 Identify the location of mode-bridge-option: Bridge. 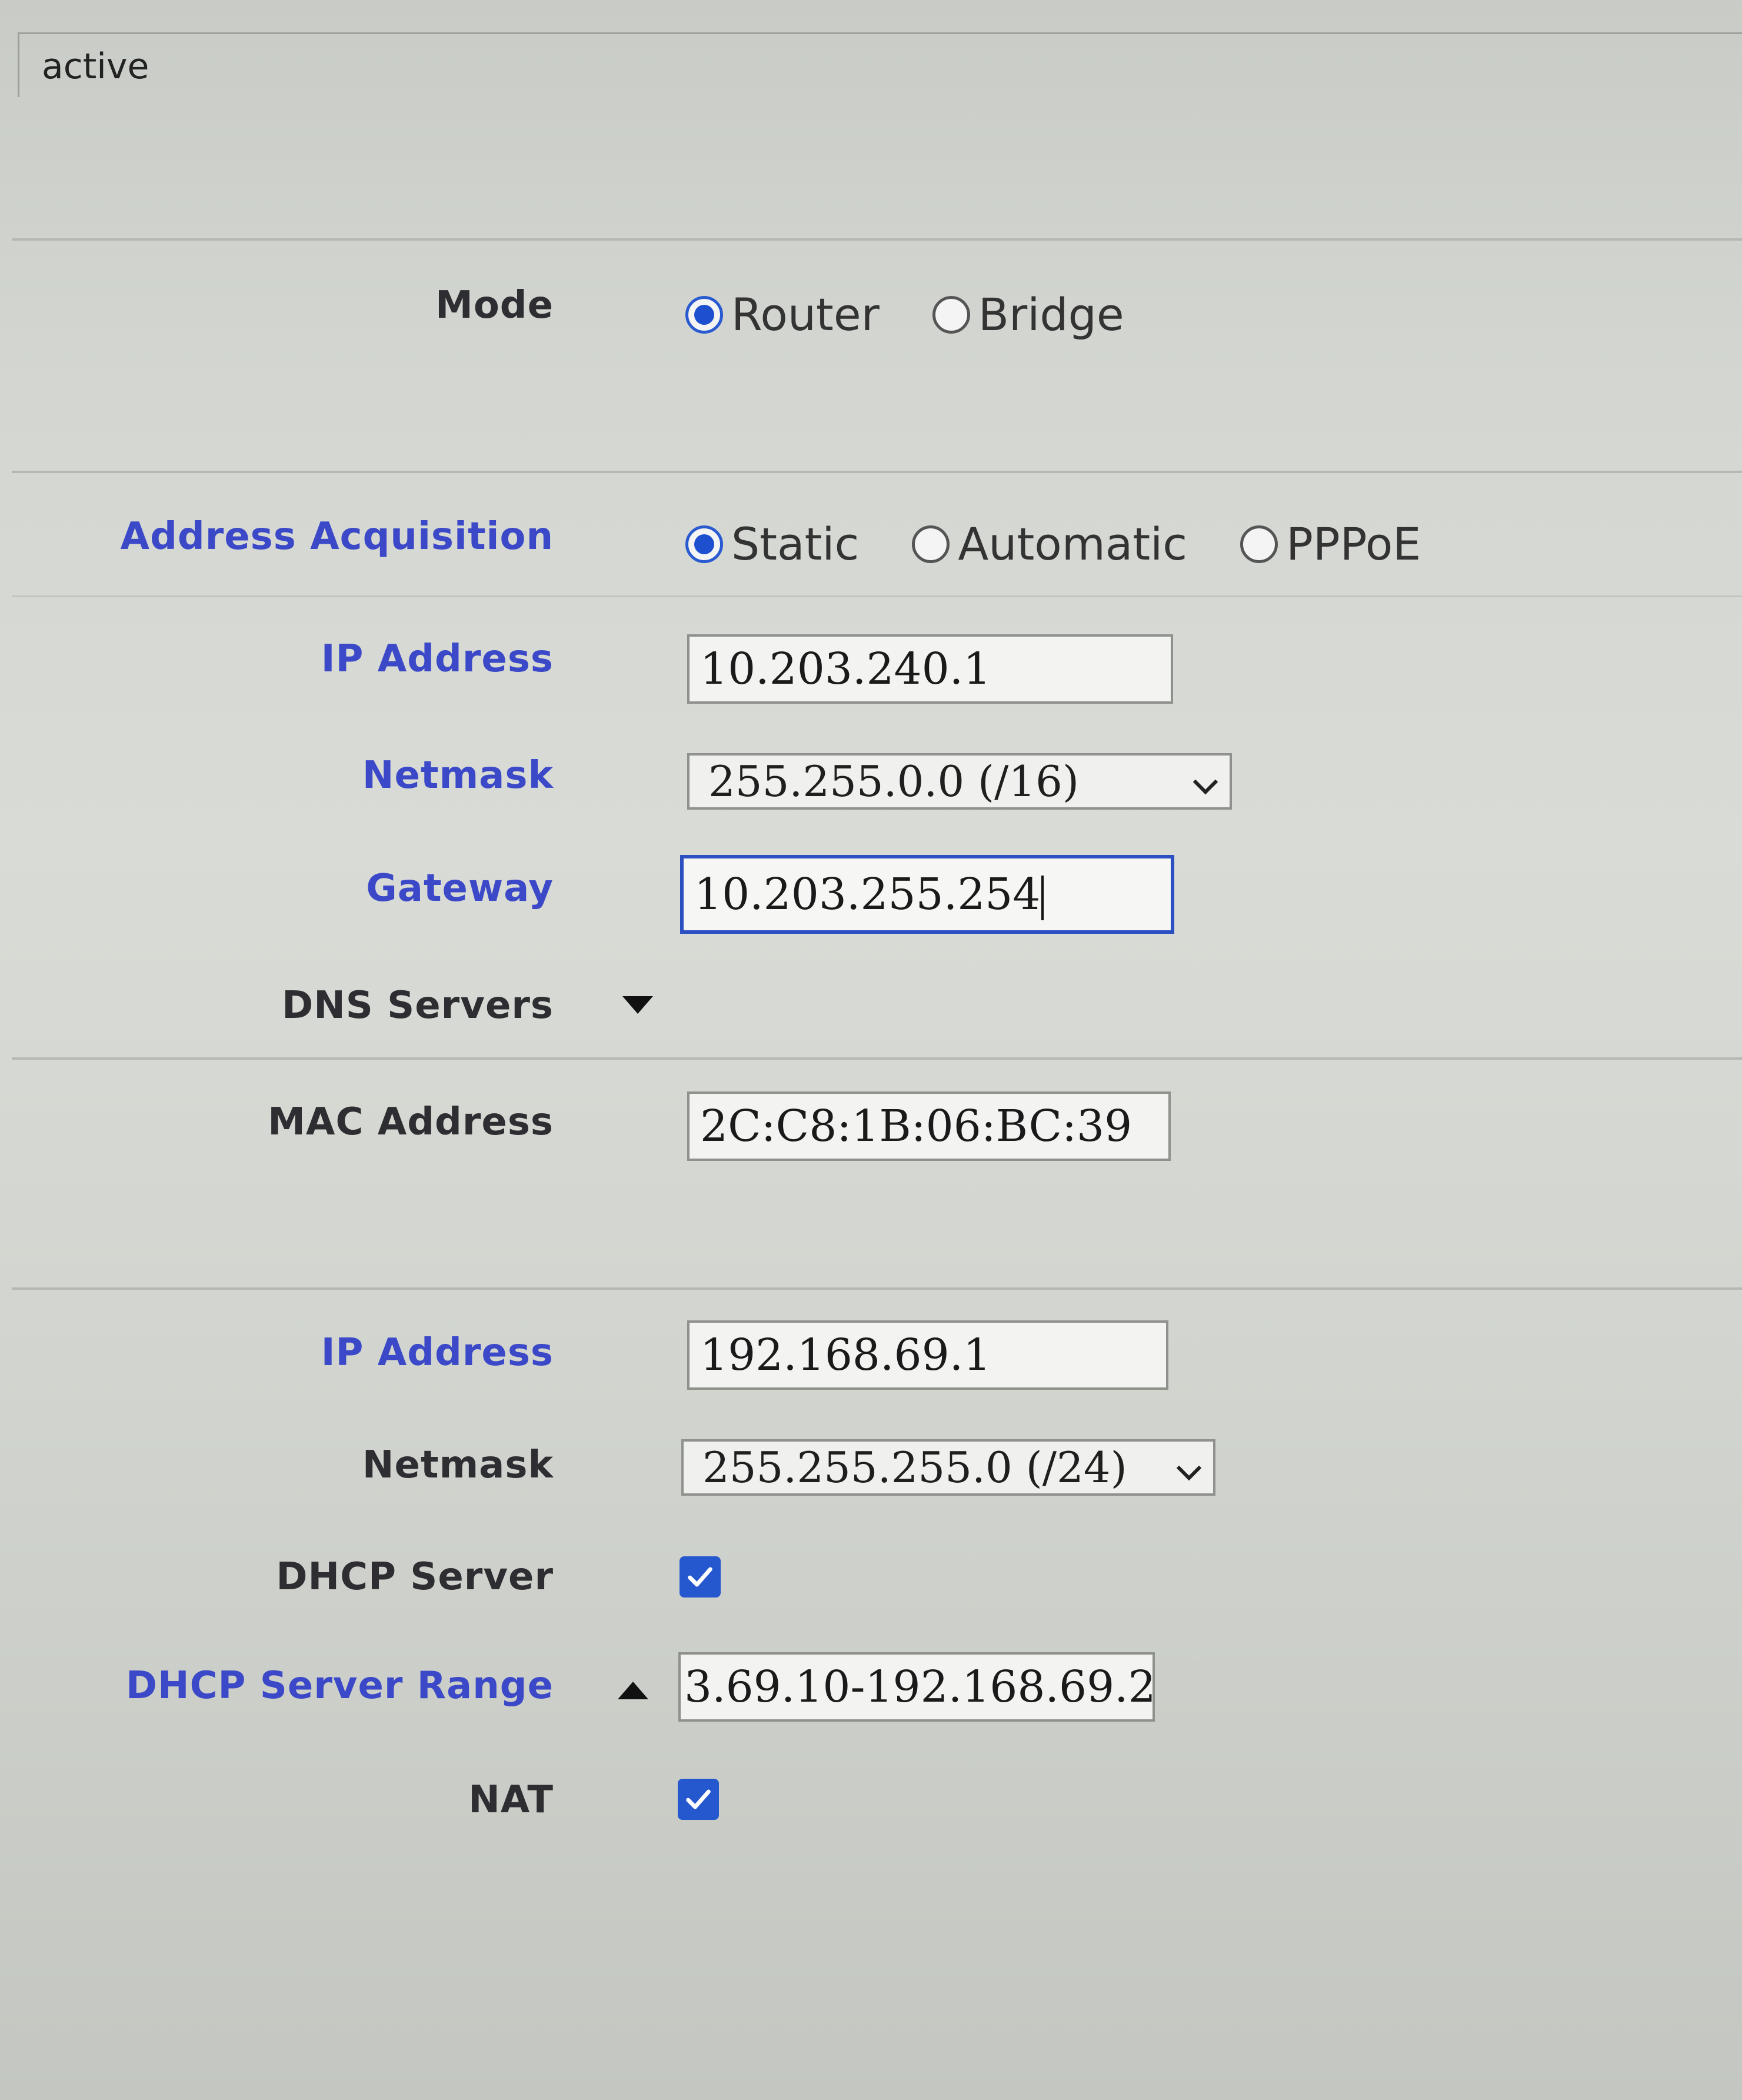
(1028, 314).